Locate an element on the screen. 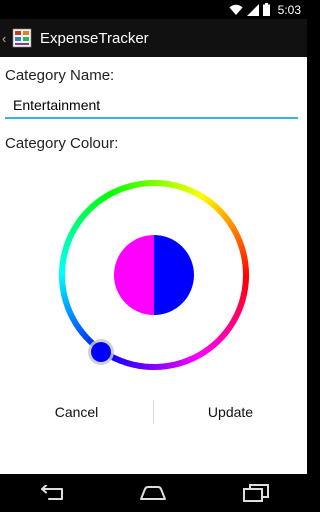  status-bar: 5:03 is located at coordinates (153, 9).